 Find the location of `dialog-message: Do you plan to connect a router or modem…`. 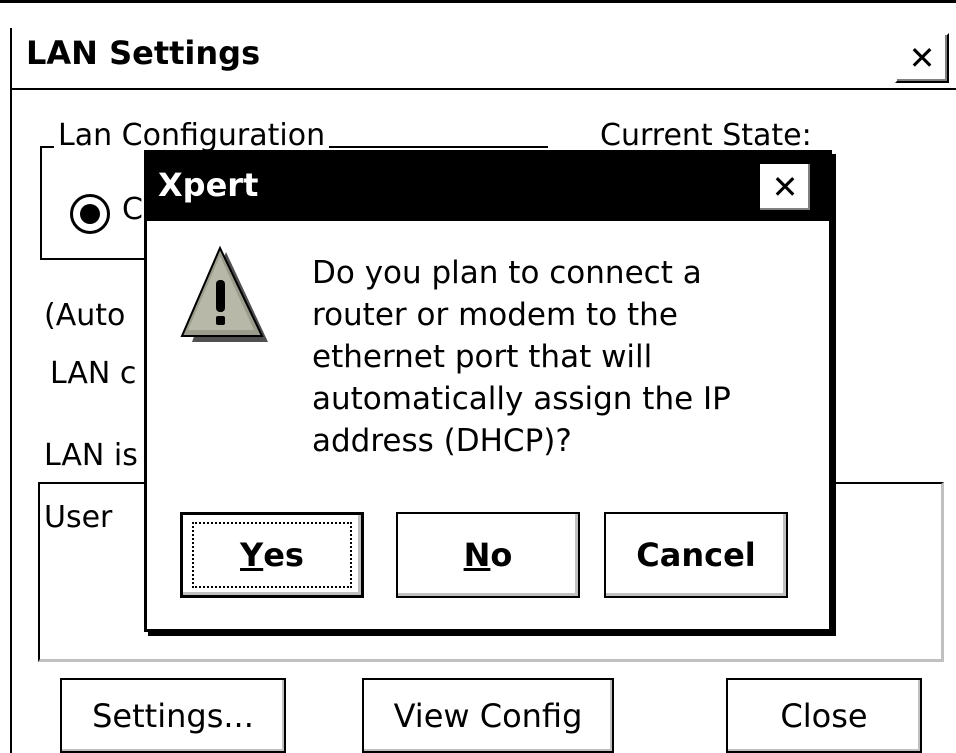

dialog-message: Do you plan to connect a router or modem… is located at coordinates (521, 357).